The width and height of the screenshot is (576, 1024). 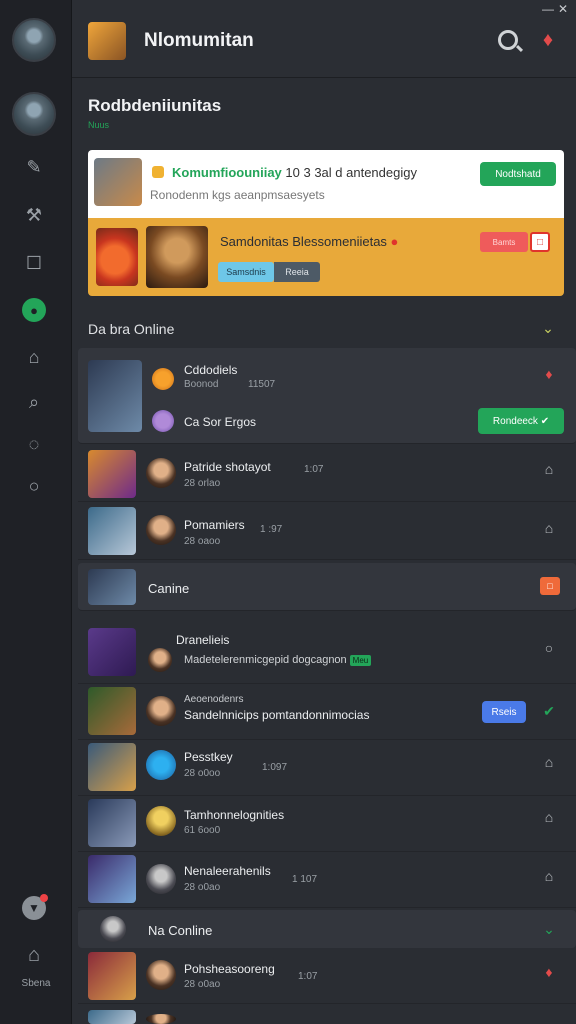 I want to click on list-item: Tamhonnelognities 61 6oo0 ⌂, so click(x=327, y=824).